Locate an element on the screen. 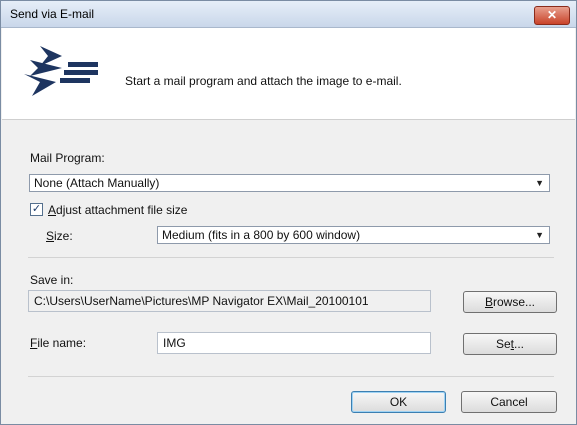  send-mail-icon is located at coordinates (61, 71).